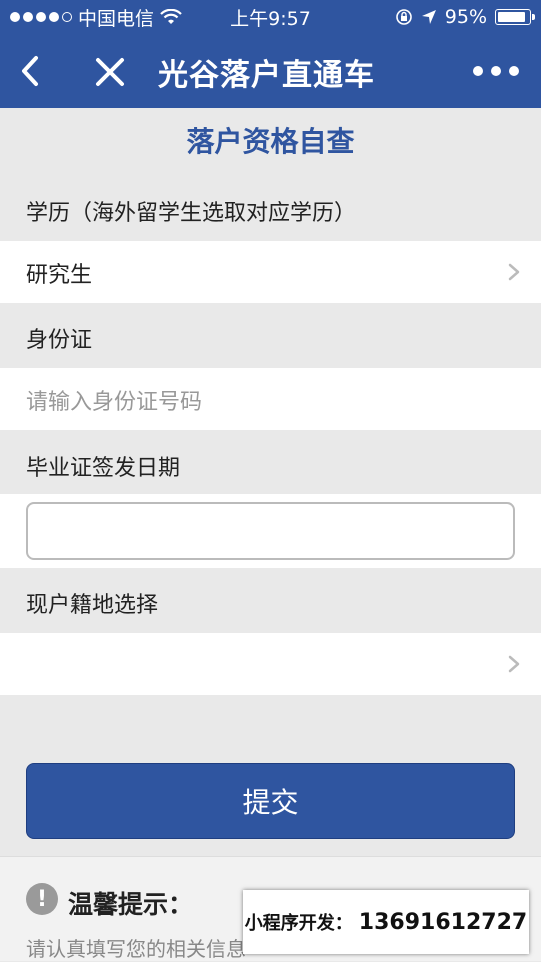 The width and height of the screenshot is (541, 962). What do you see at coordinates (403, 17) in the screenshot?
I see `rotation-lock-icon` at bounding box center [403, 17].